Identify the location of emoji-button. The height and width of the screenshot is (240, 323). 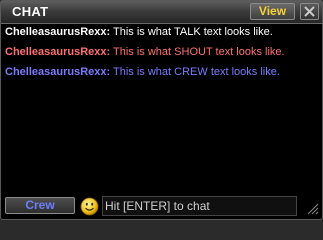
(89, 206).